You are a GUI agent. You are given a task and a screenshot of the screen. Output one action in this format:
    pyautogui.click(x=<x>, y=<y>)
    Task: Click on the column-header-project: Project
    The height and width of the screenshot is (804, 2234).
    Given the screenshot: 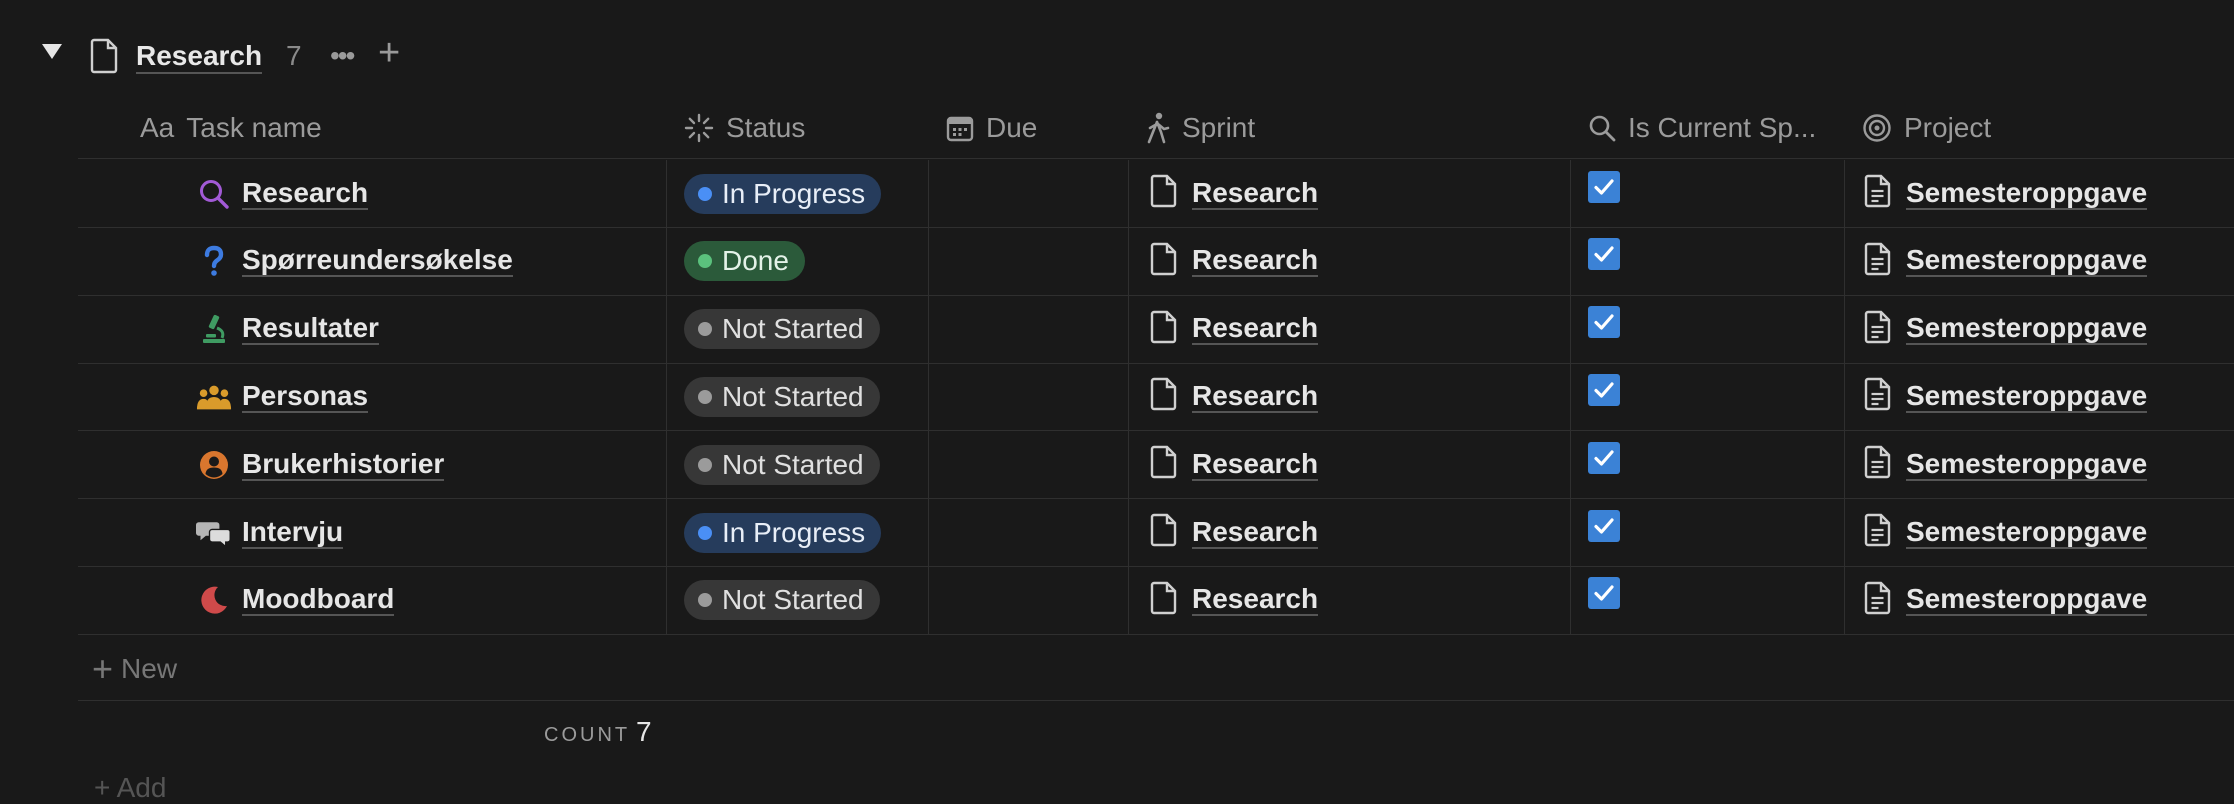 What is the action you would take?
    pyautogui.click(x=1926, y=128)
    